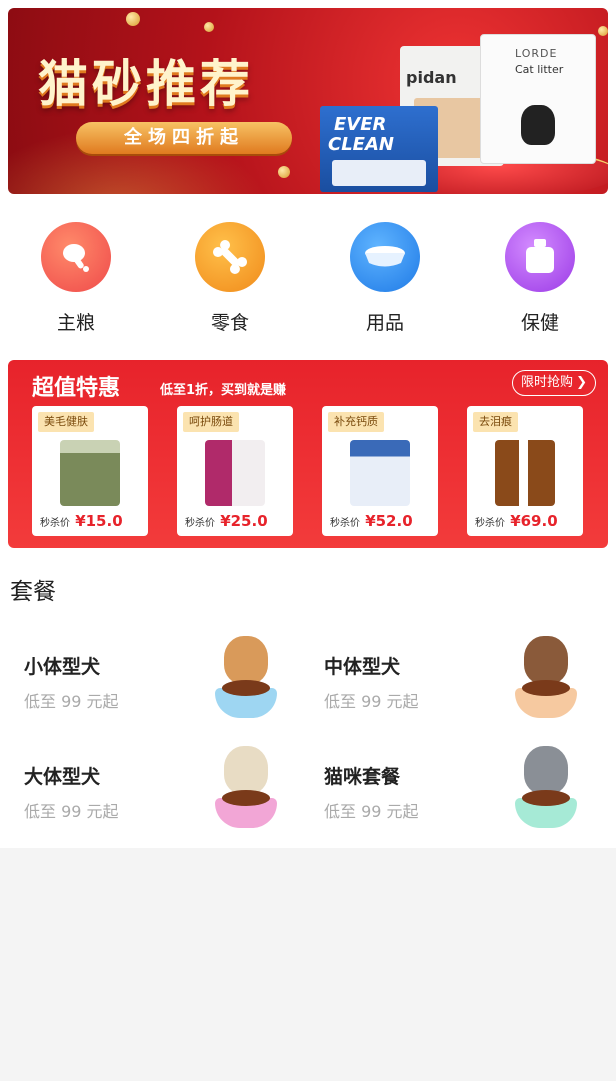 This screenshot has height=1081, width=616. Describe the element at coordinates (450, 790) in the screenshot. I see `package-item: 猫咪套餐 低至 99 元起` at that location.